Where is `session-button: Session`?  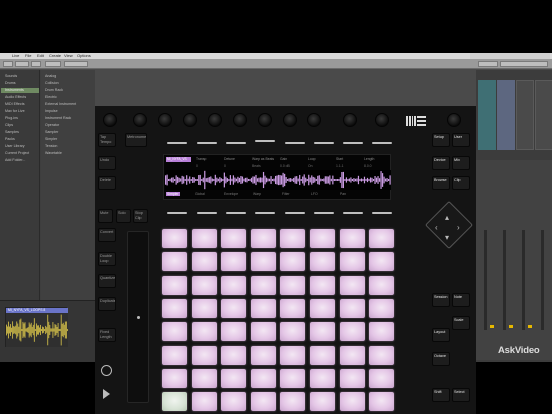
session-button: Session is located at coordinates (441, 300).